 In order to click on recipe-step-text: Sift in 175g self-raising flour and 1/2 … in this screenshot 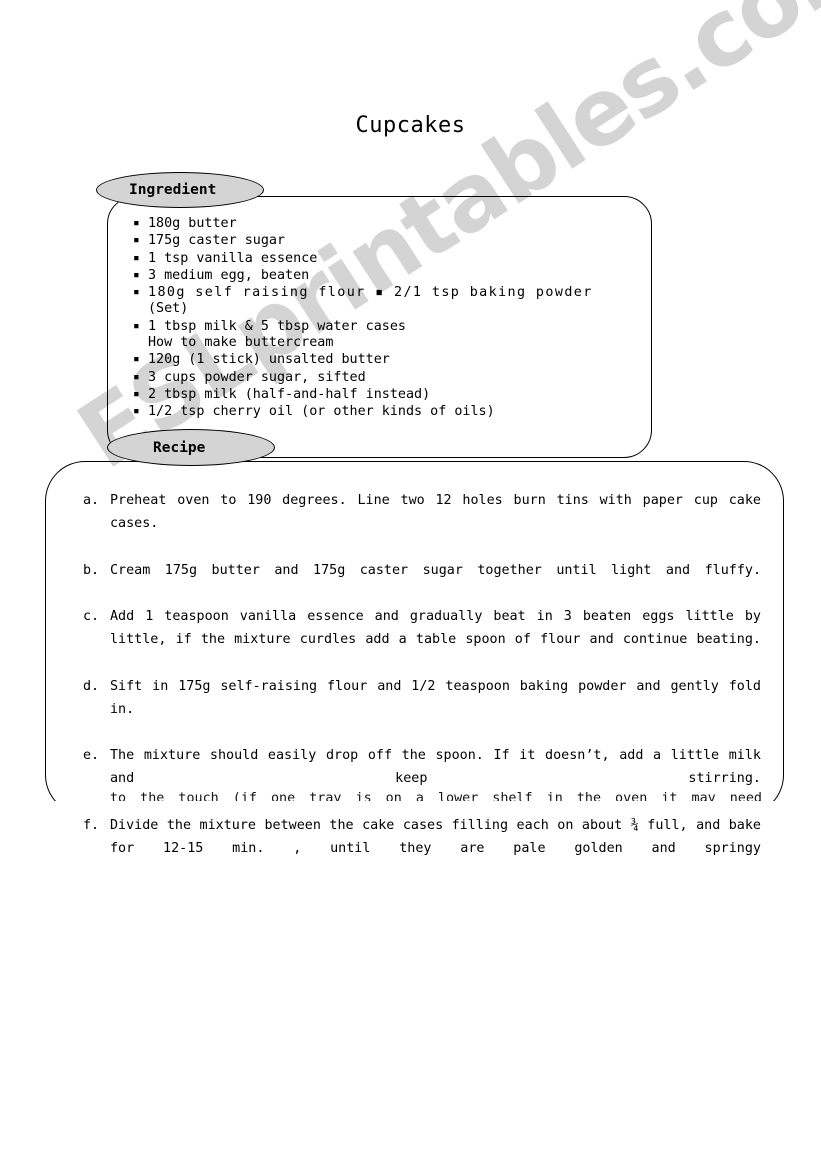, I will do `click(435, 697)`.